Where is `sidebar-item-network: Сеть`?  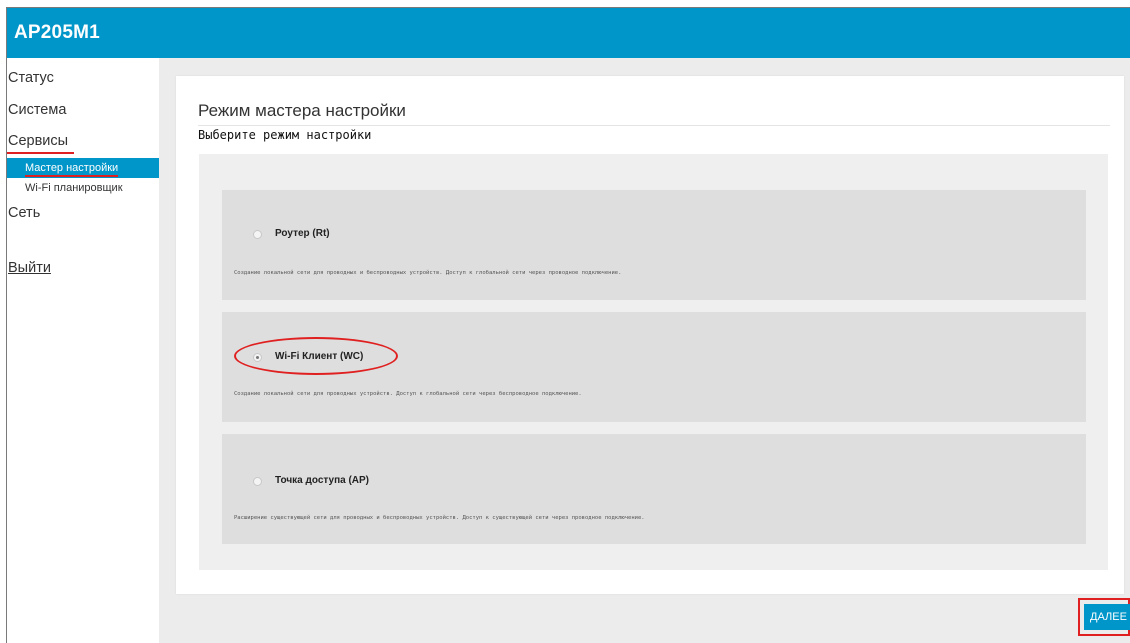
sidebar-item-network: Сеть is located at coordinates (24, 213).